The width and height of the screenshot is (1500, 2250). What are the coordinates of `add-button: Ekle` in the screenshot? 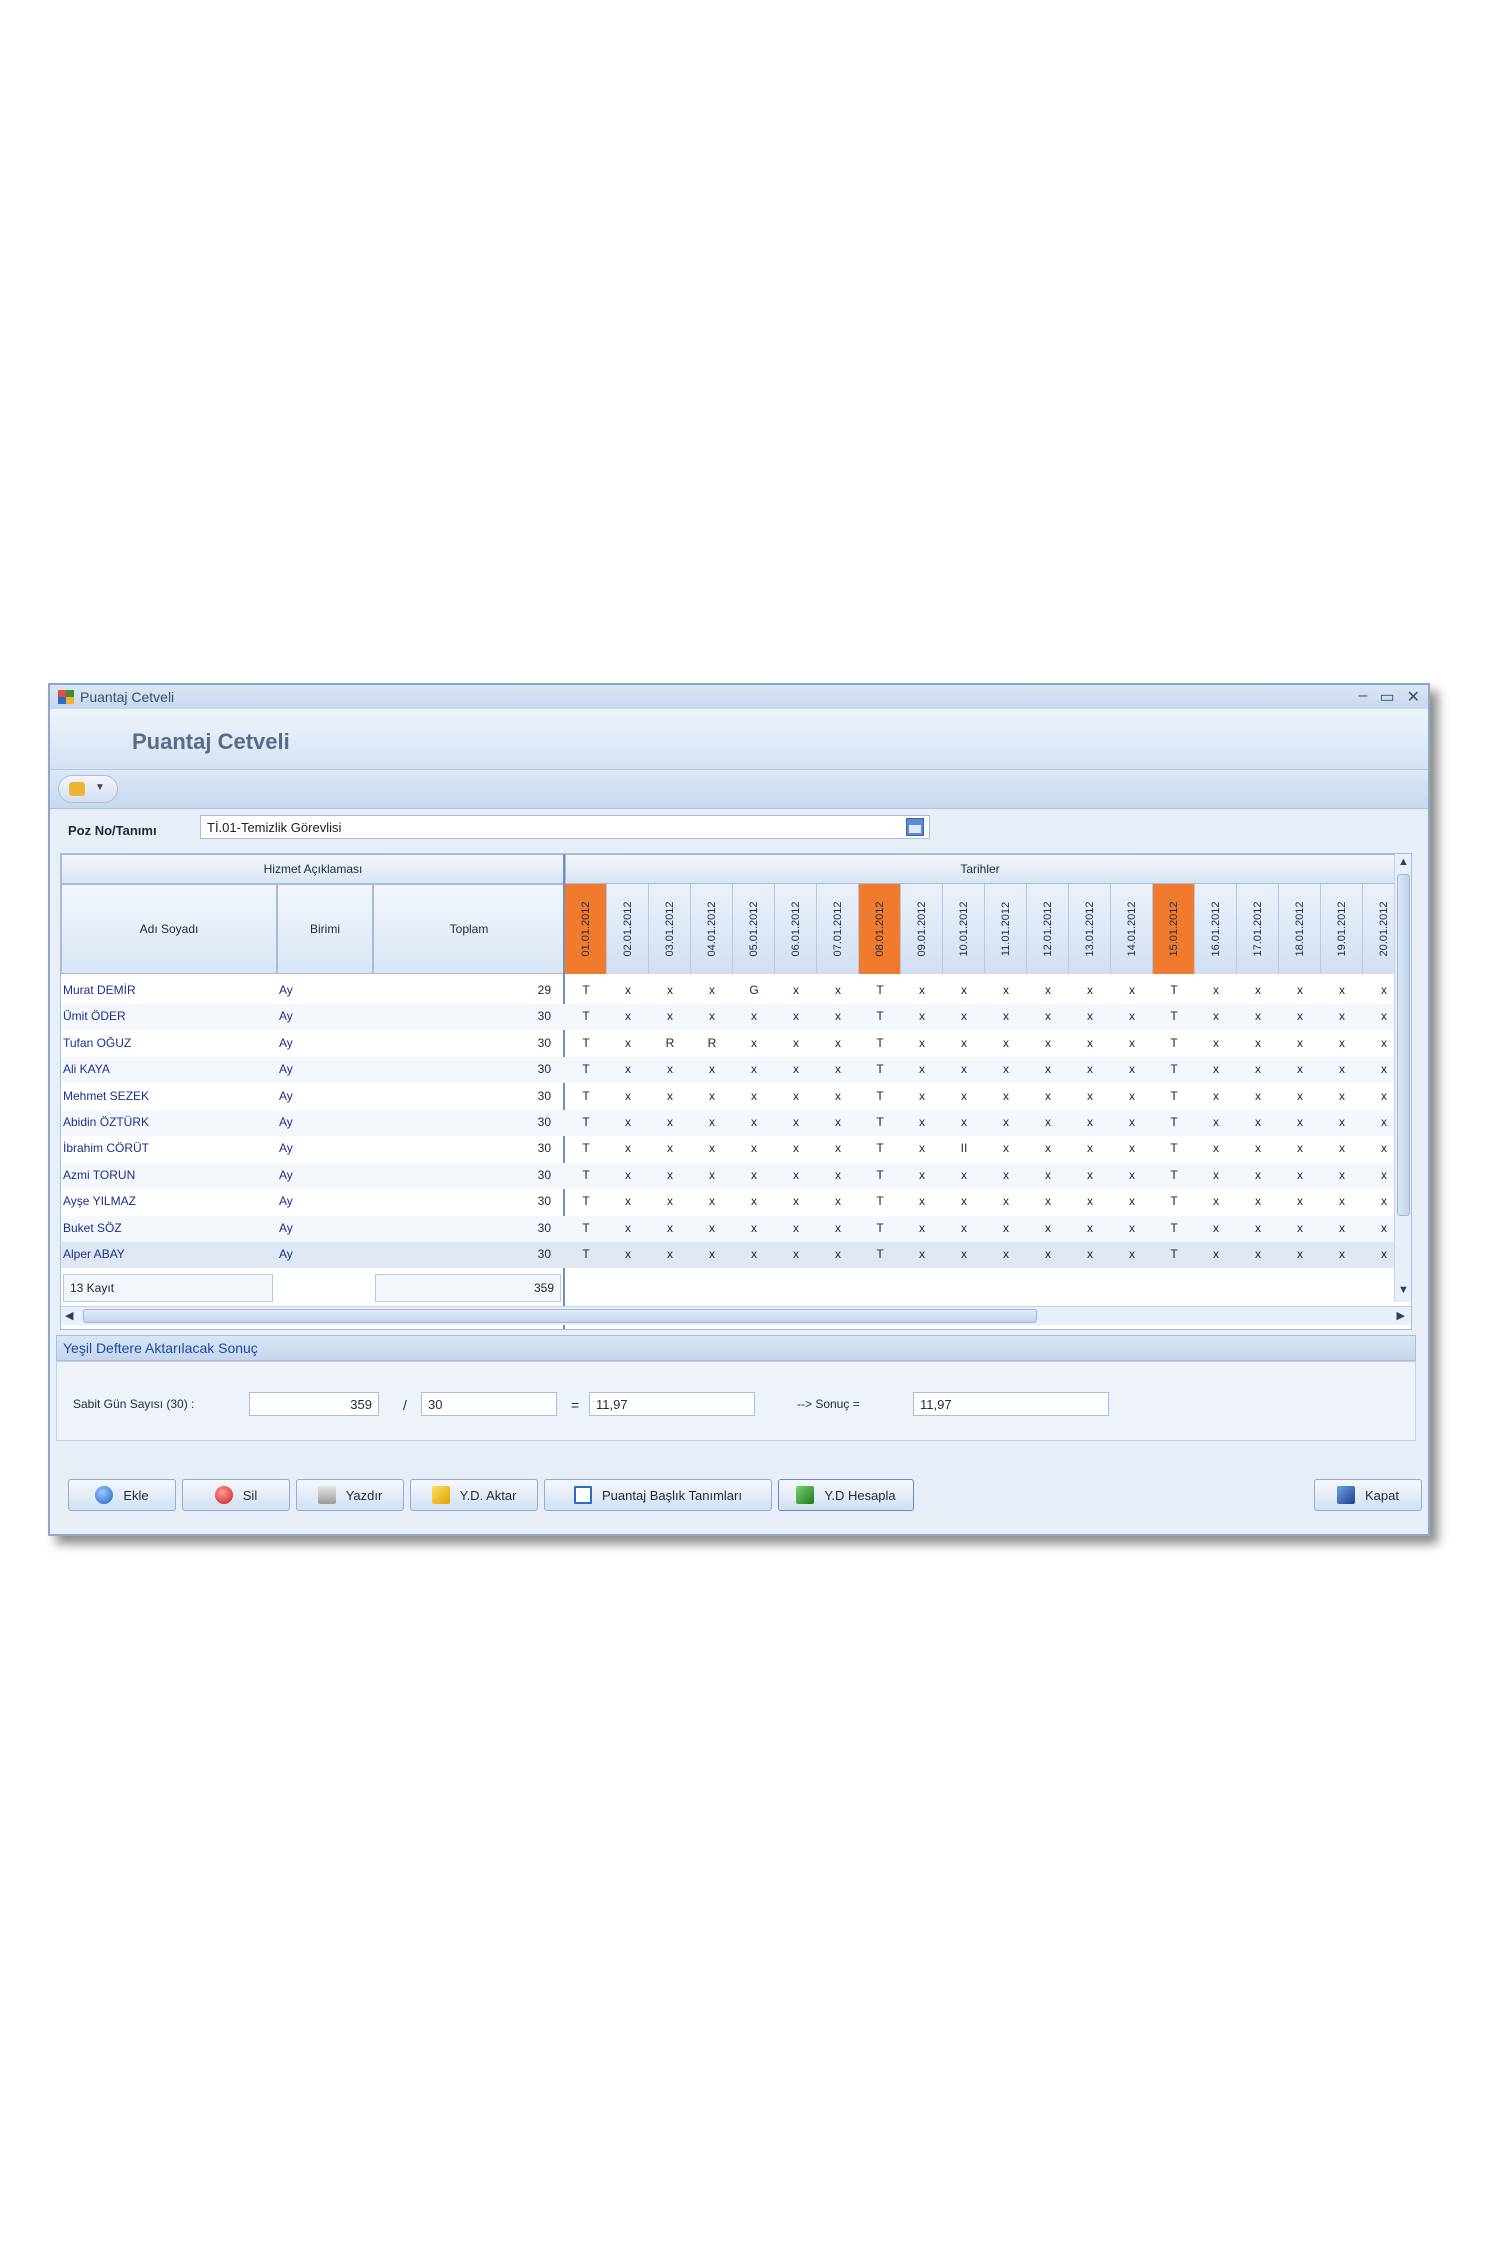 It's located at (122, 1495).